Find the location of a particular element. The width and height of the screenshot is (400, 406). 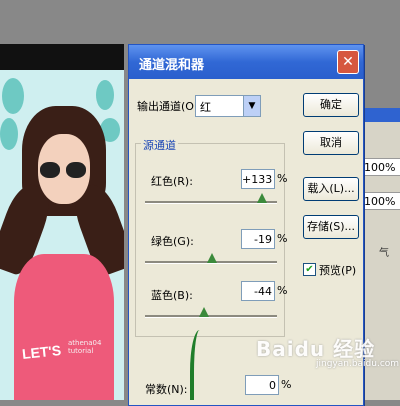

output-channel-select: 红 ▼ is located at coordinates (228, 106).